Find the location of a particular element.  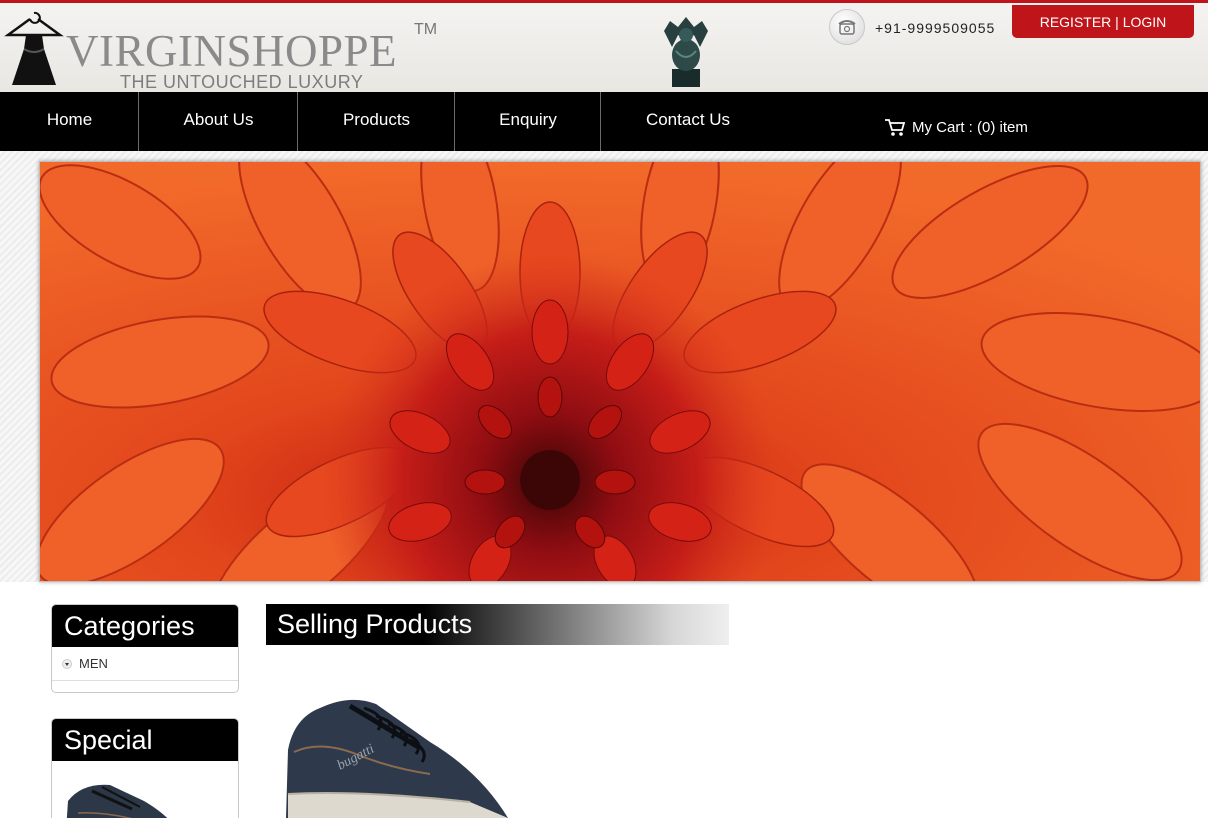

categories-panel: Categories MEN is located at coordinates (145, 648).